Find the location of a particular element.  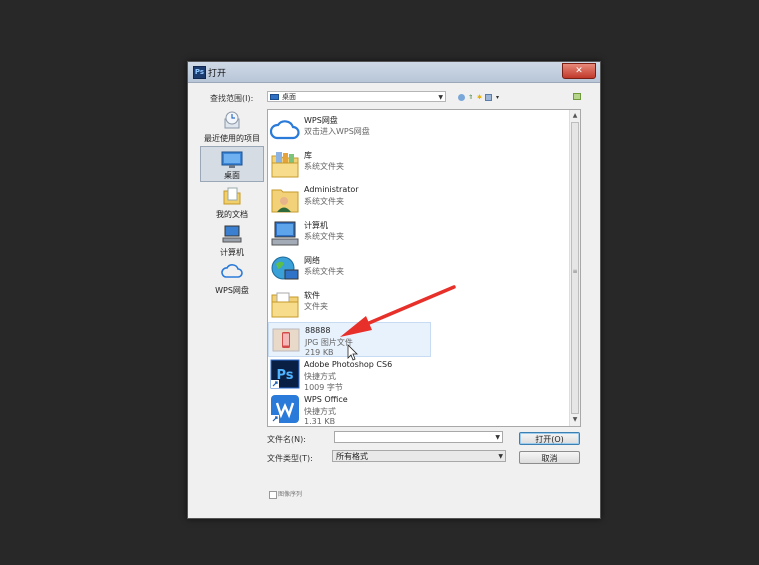

place-wps-cloud: WPS网盘 is located at coordinates (232, 278).